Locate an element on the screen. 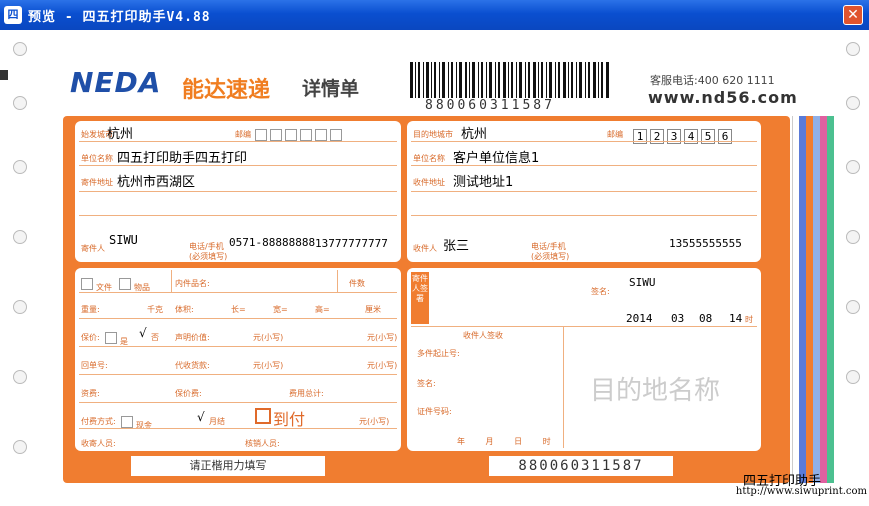 This screenshot has height=506, width=869. goods-option: 物品 is located at coordinates (134, 285).